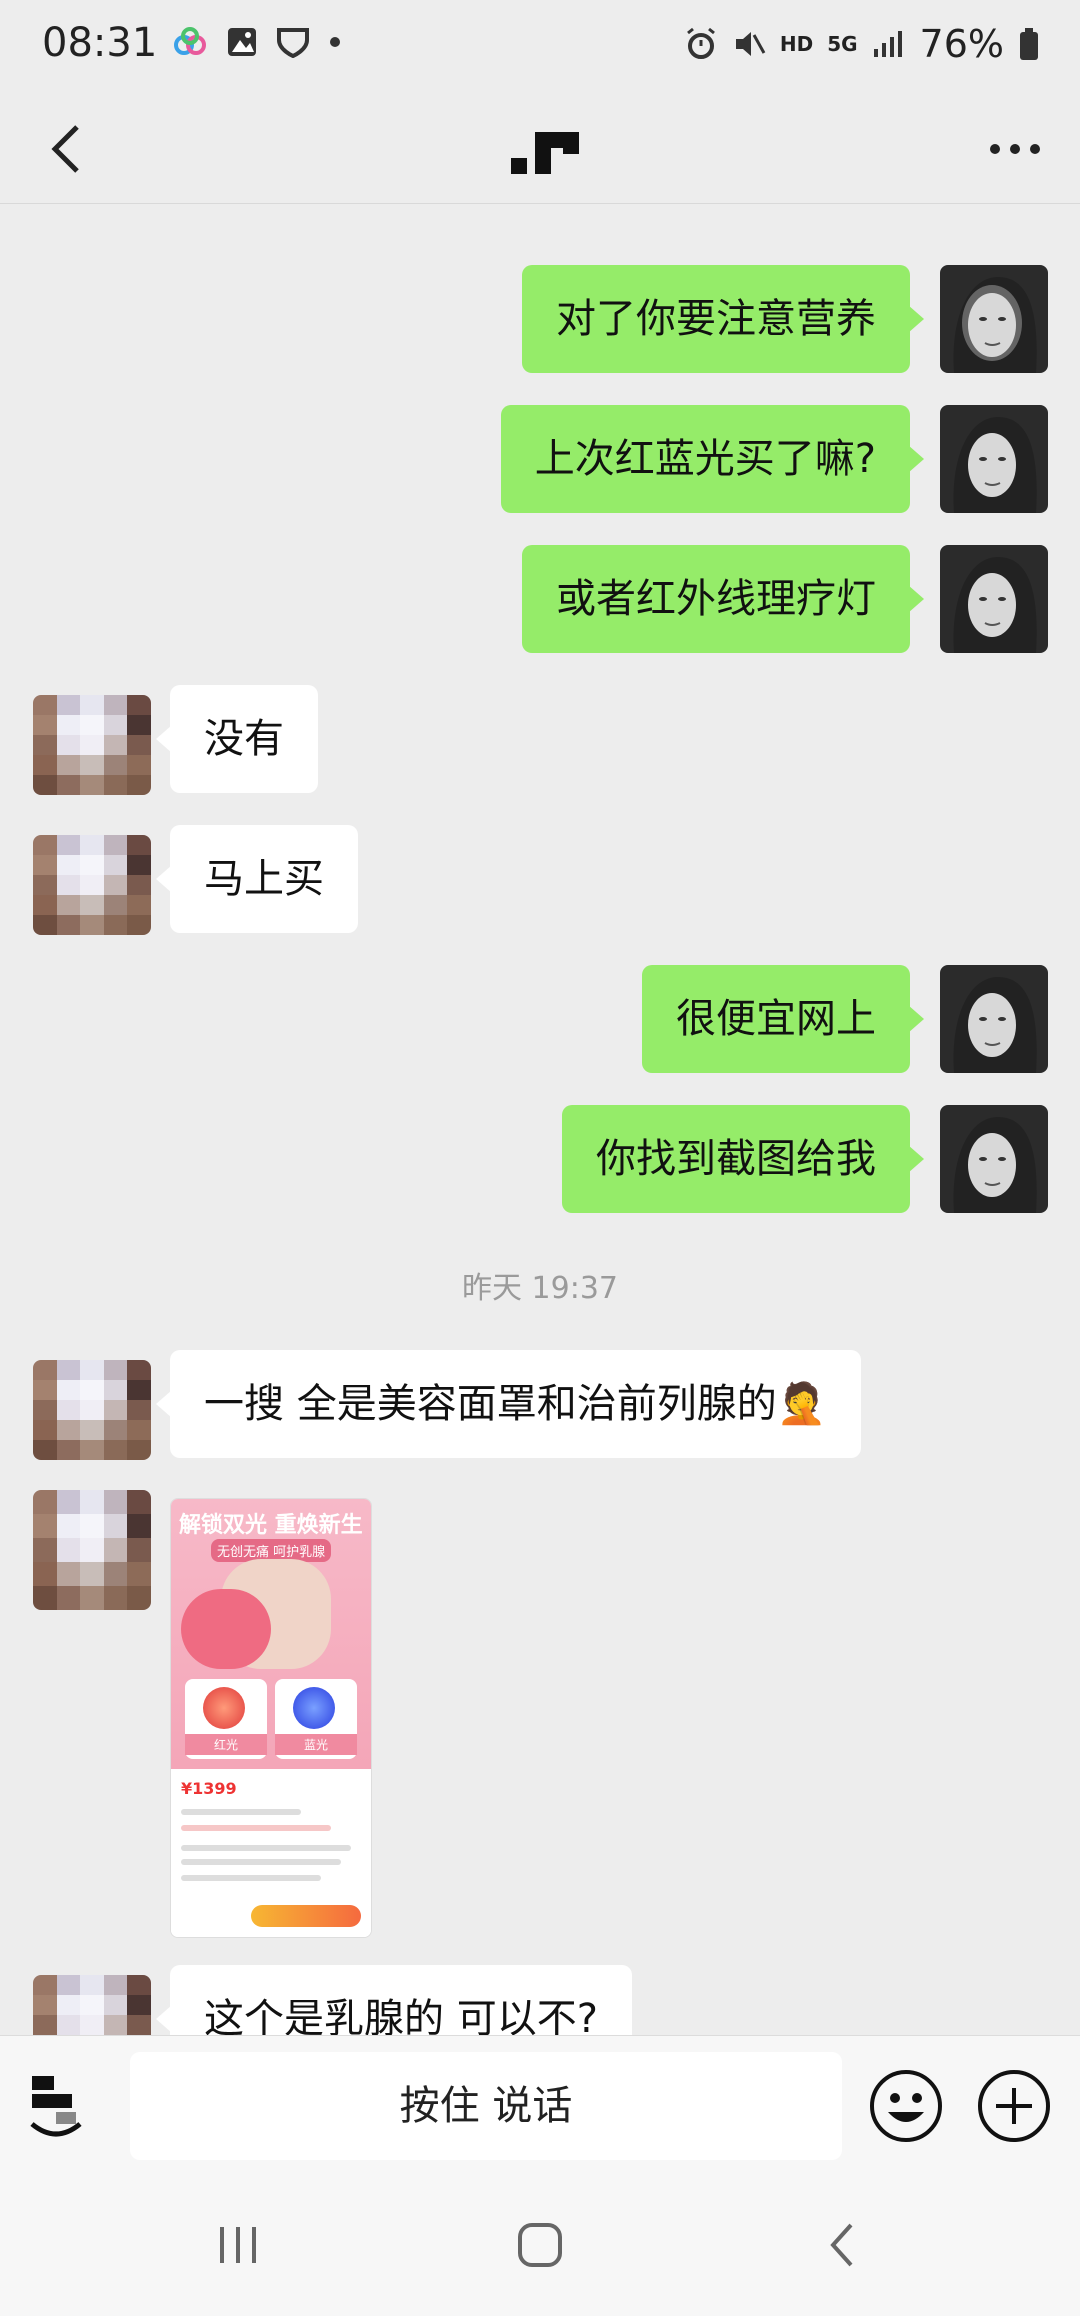  I want to click on received-message-bubble: 没有, so click(237, 739).